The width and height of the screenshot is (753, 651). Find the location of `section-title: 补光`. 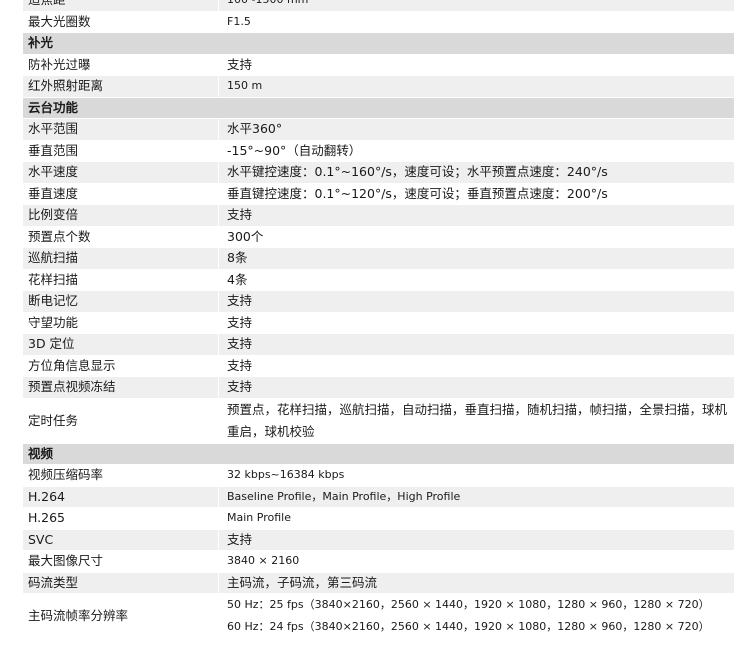

section-title: 补光 is located at coordinates (378, 43).